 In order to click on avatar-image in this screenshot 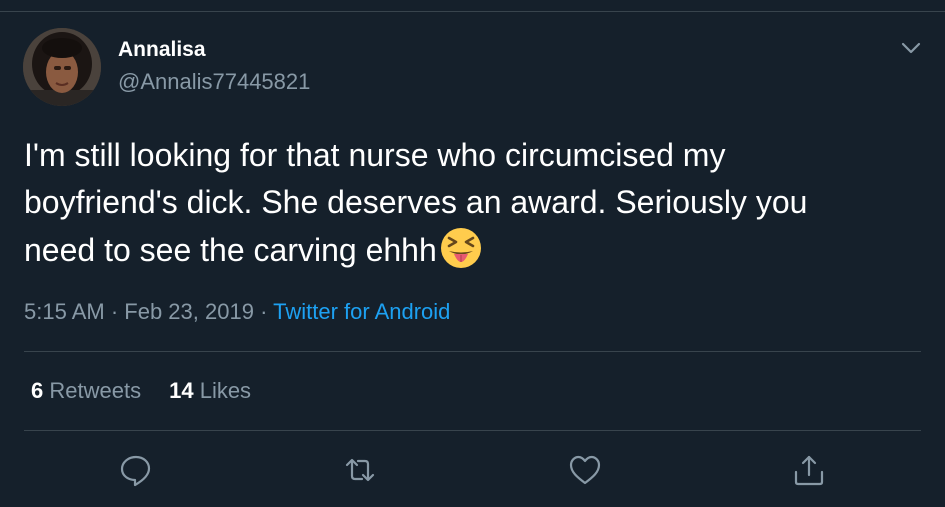, I will do `click(62, 67)`.